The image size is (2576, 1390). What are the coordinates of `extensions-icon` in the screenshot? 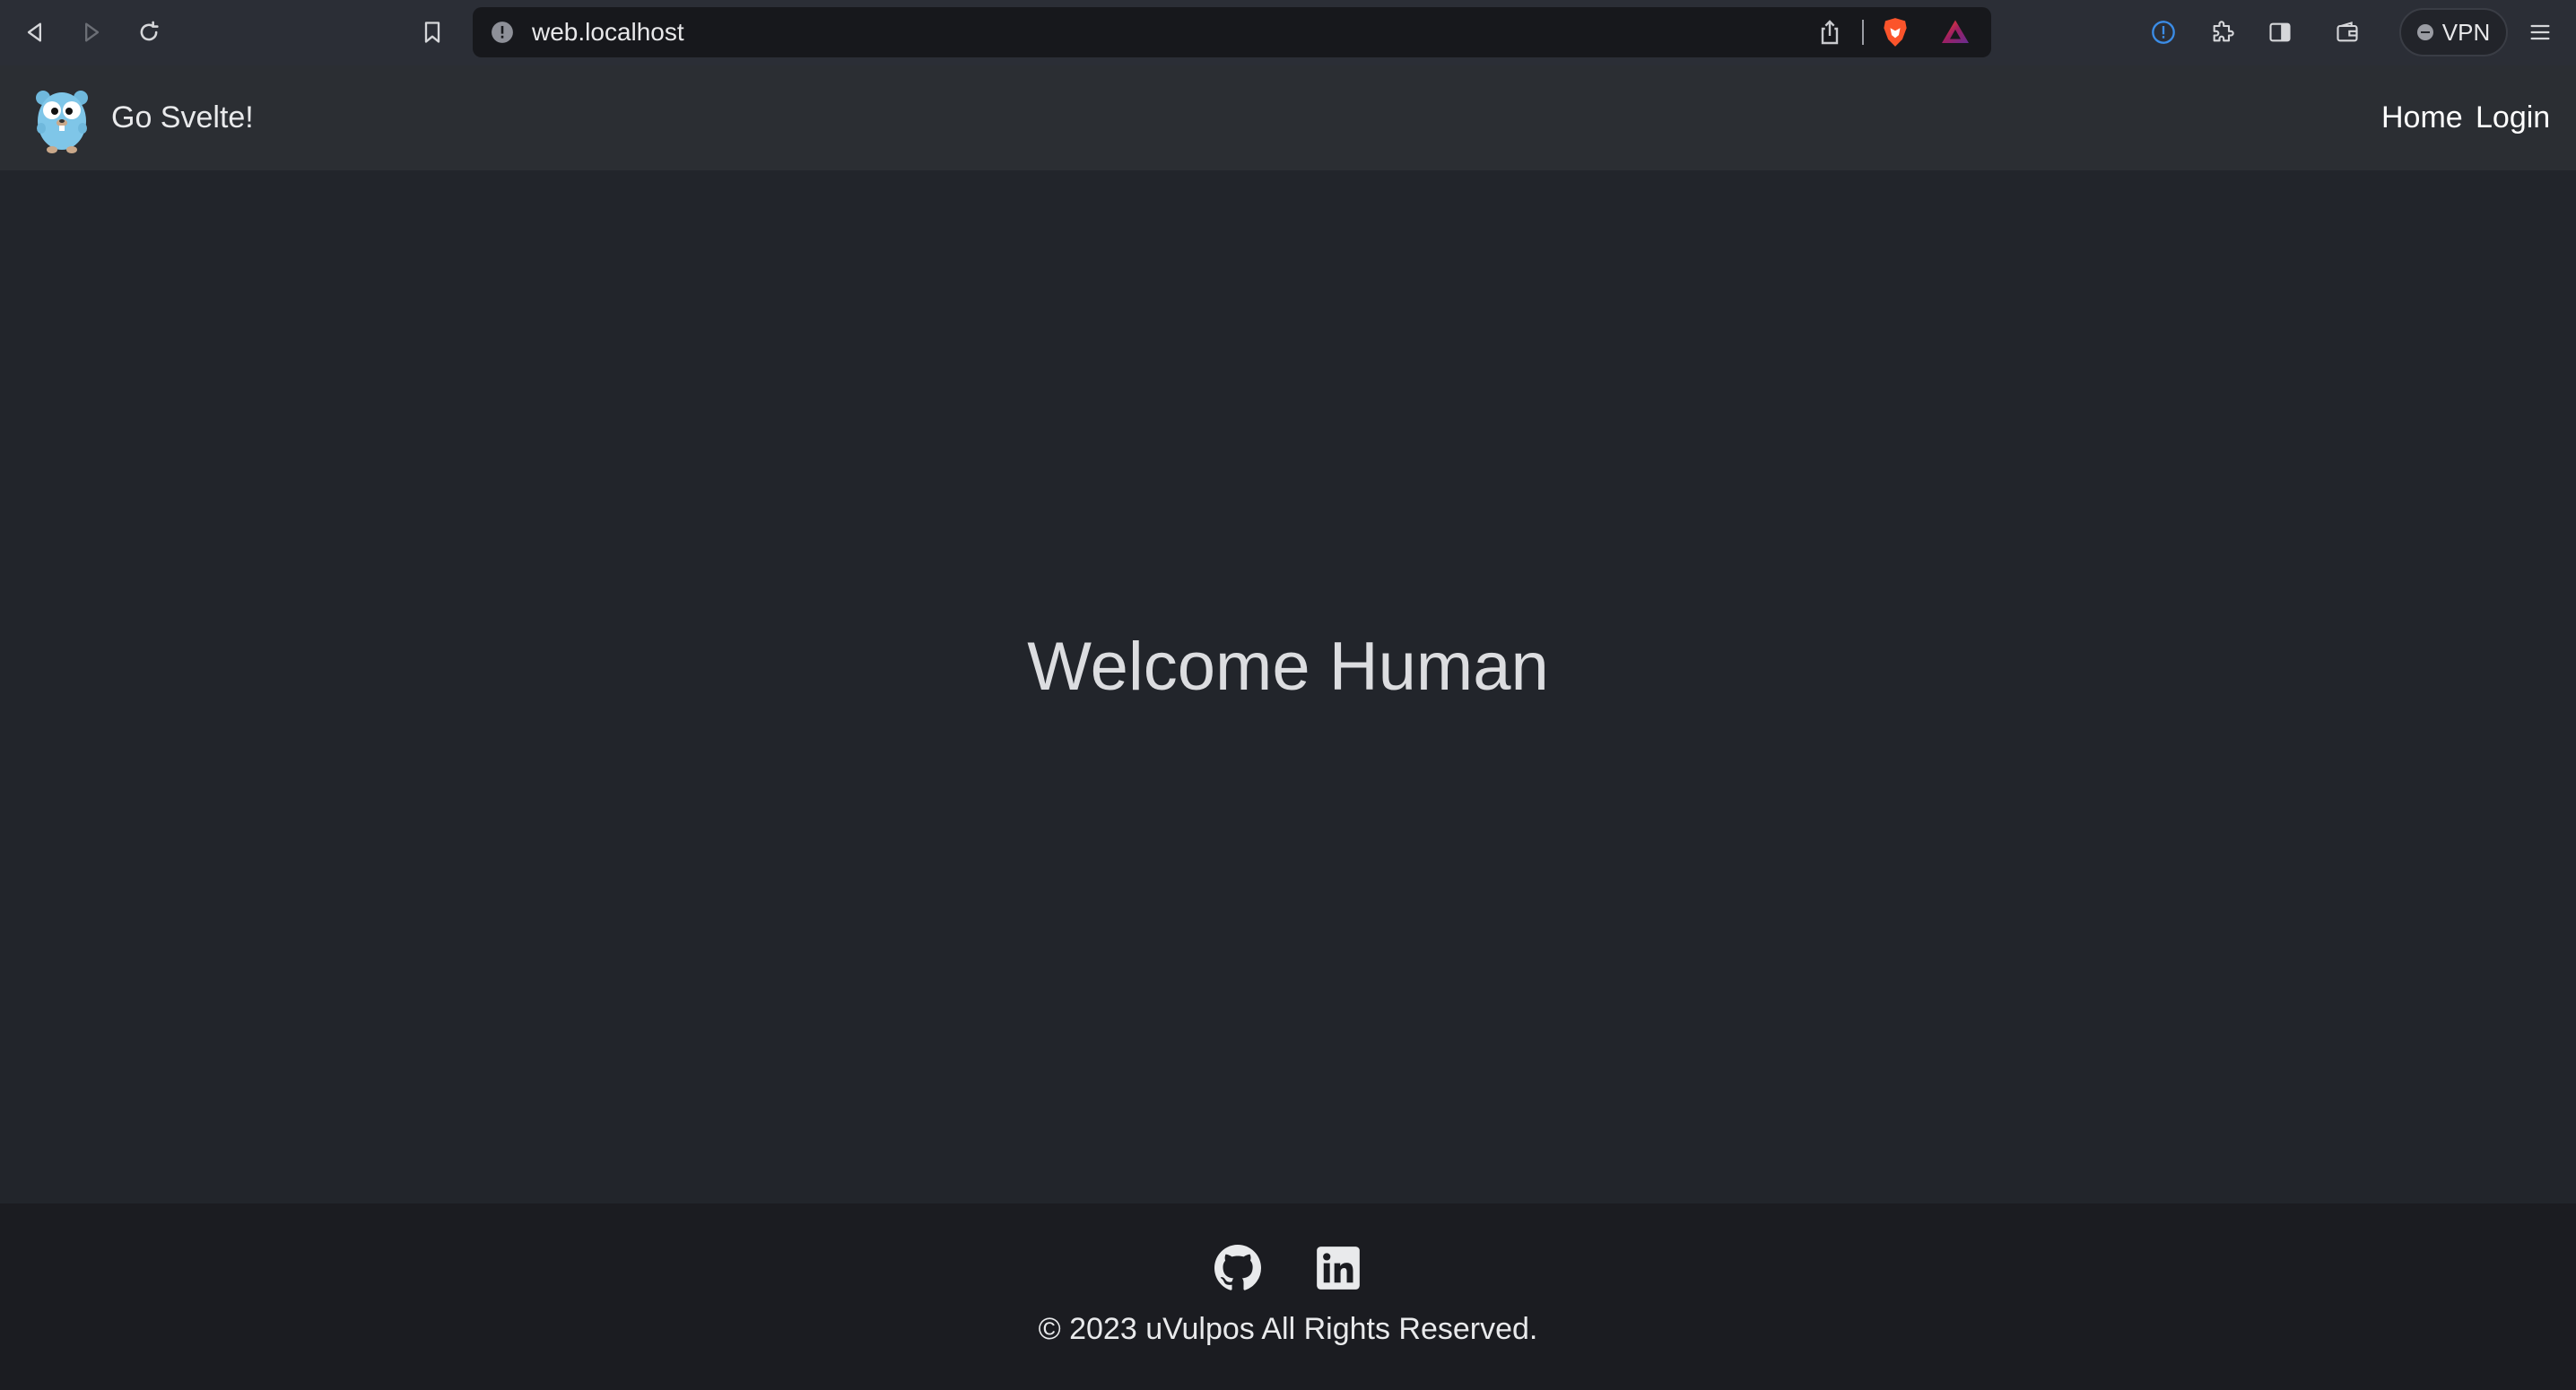 It's located at (2223, 32).